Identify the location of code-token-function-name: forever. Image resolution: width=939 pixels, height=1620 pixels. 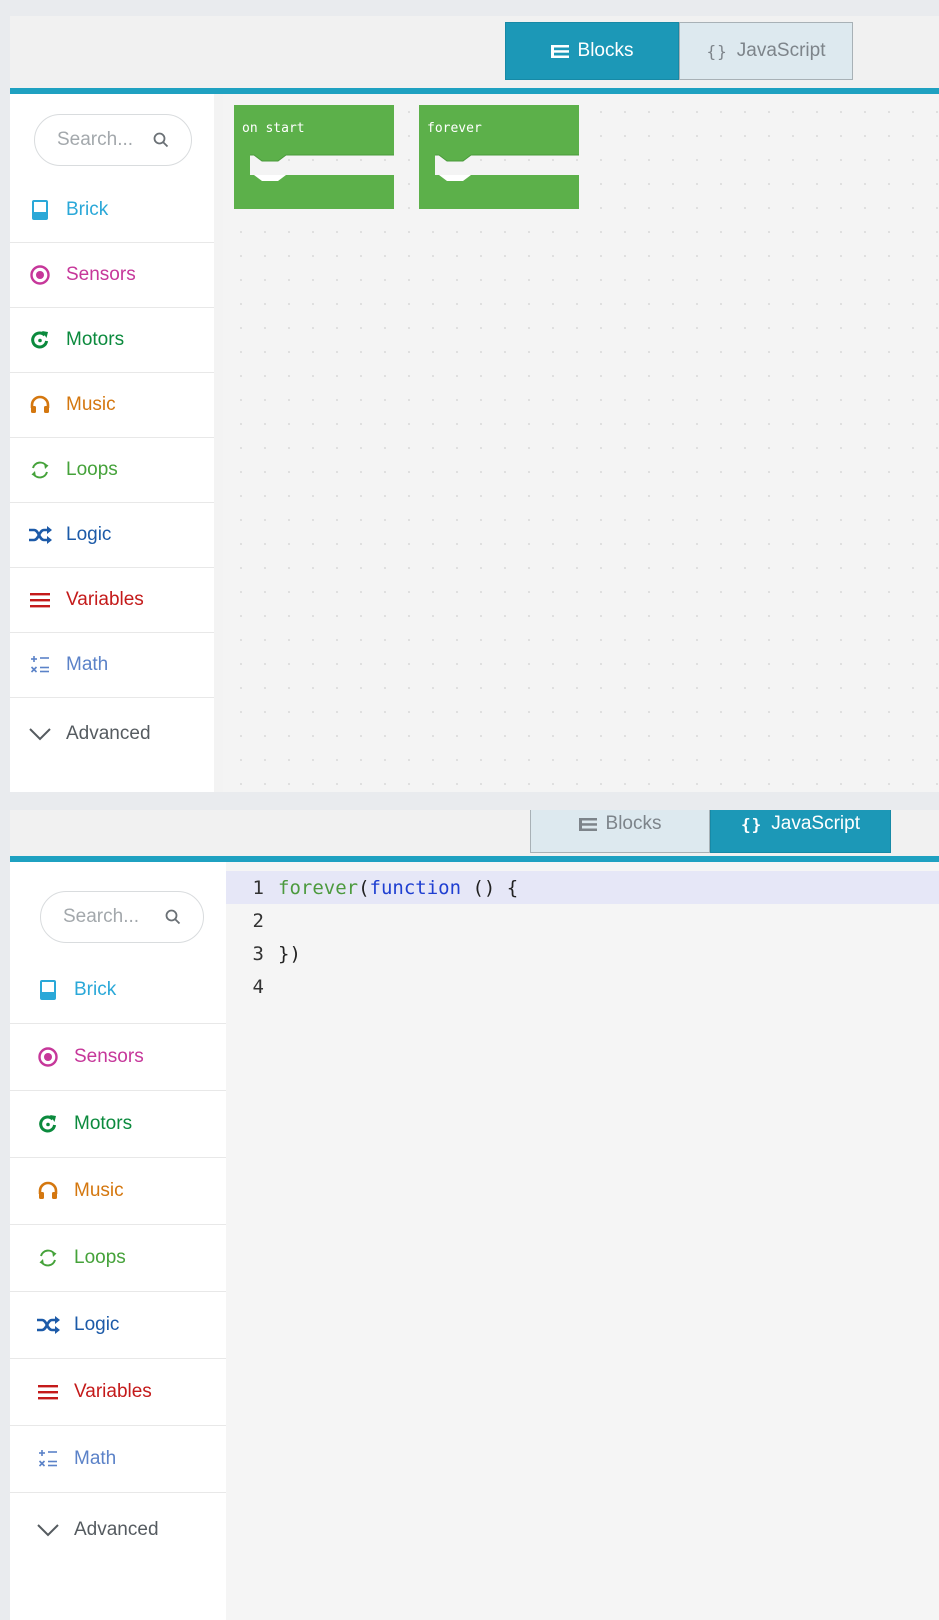
(318, 887).